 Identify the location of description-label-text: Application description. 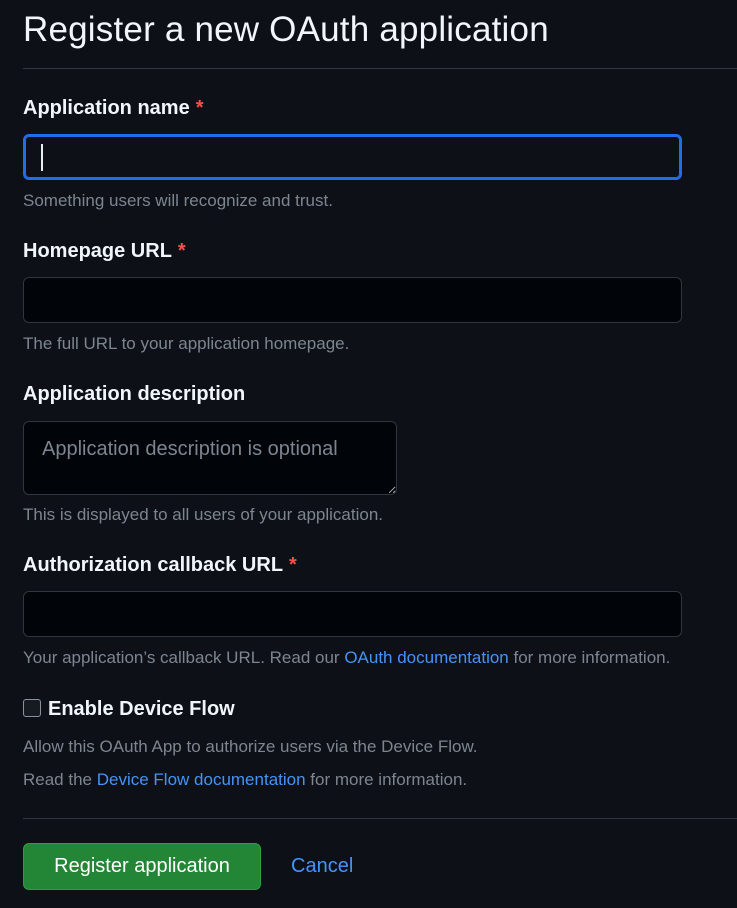
(134, 394).